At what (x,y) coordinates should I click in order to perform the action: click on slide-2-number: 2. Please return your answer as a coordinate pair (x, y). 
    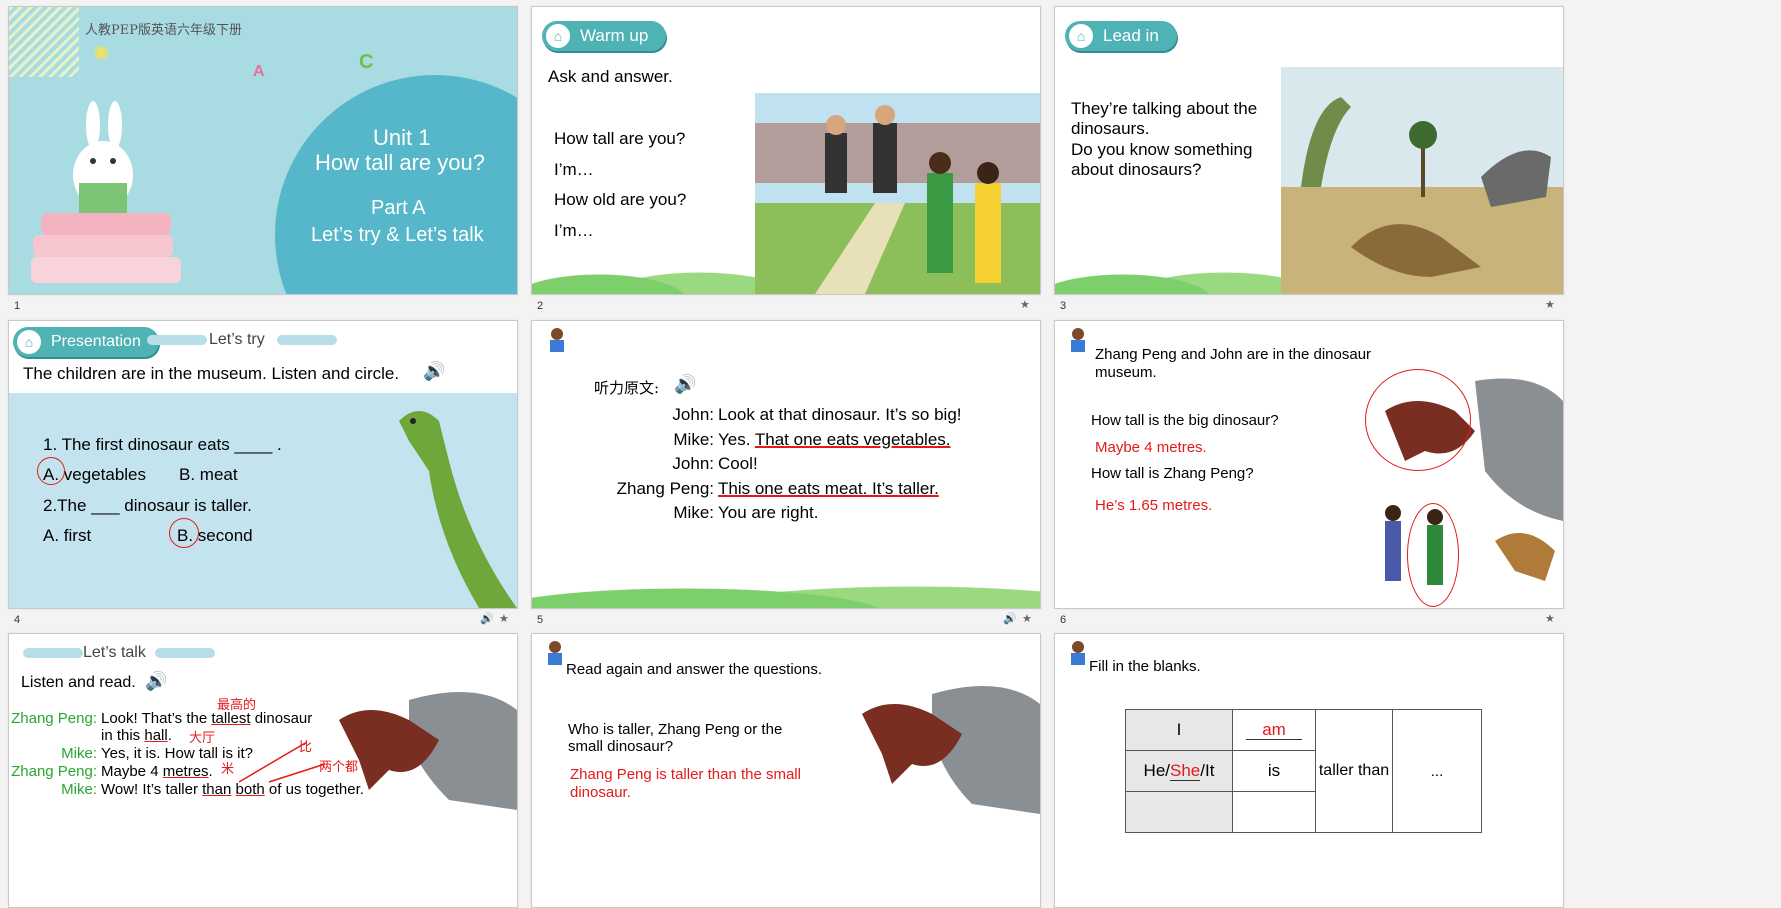
    Looking at the image, I should click on (540, 306).